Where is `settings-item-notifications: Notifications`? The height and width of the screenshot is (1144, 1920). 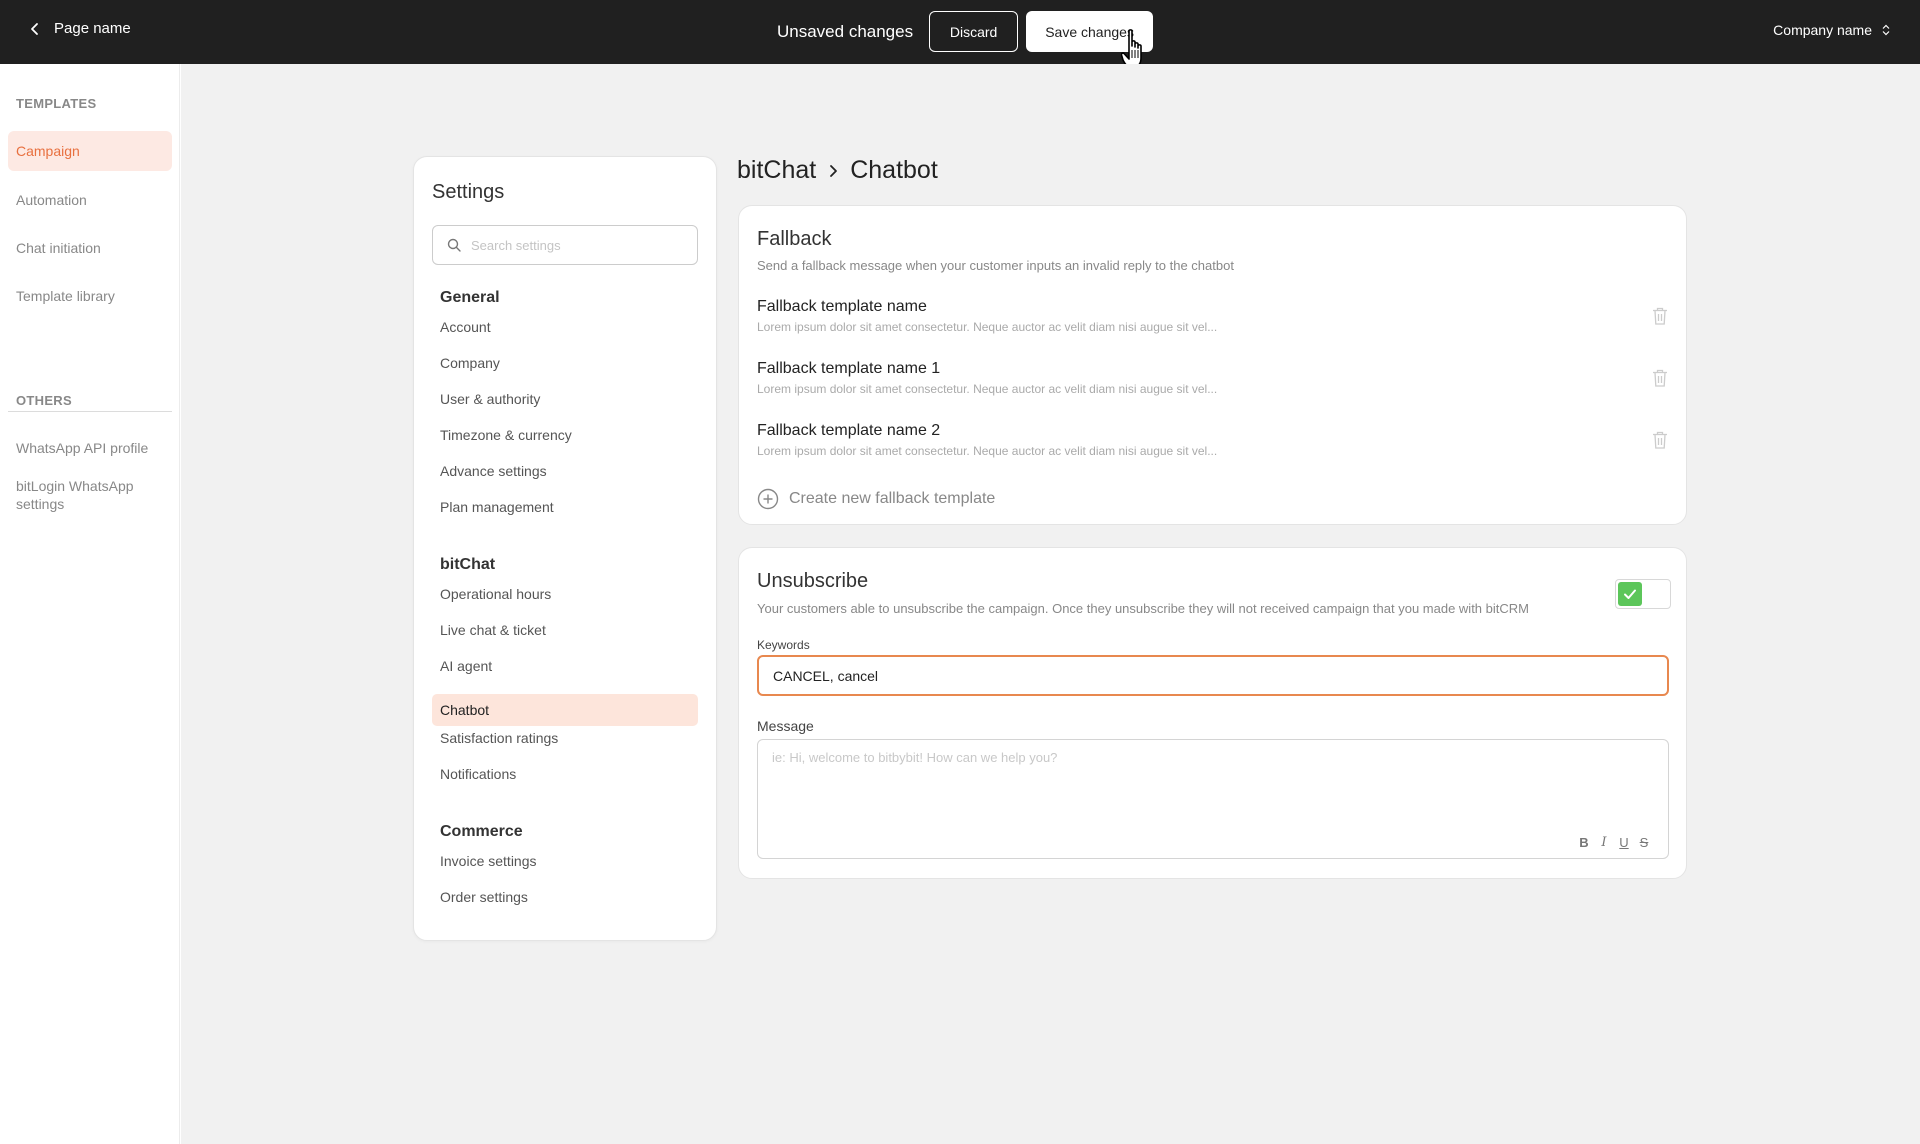
settings-item-notifications: Notifications is located at coordinates (565, 774).